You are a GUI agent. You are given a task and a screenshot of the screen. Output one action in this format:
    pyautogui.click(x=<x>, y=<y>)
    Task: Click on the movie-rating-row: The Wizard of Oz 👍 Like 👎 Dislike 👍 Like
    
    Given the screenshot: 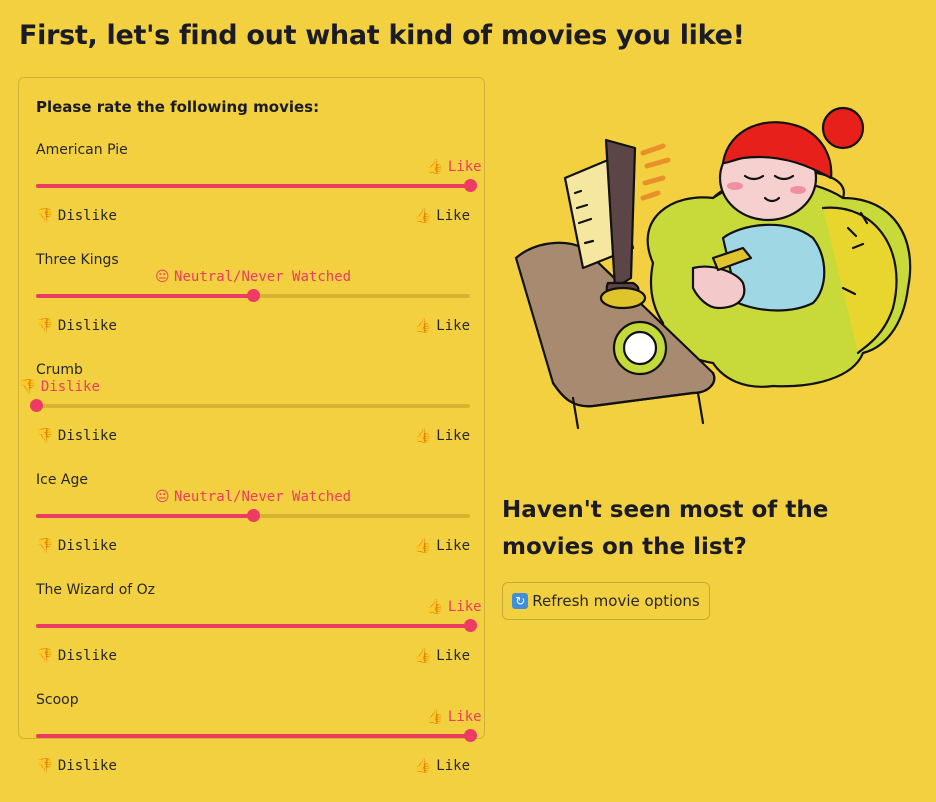 What is the action you would take?
    pyautogui.click(x=251, y=637)
    